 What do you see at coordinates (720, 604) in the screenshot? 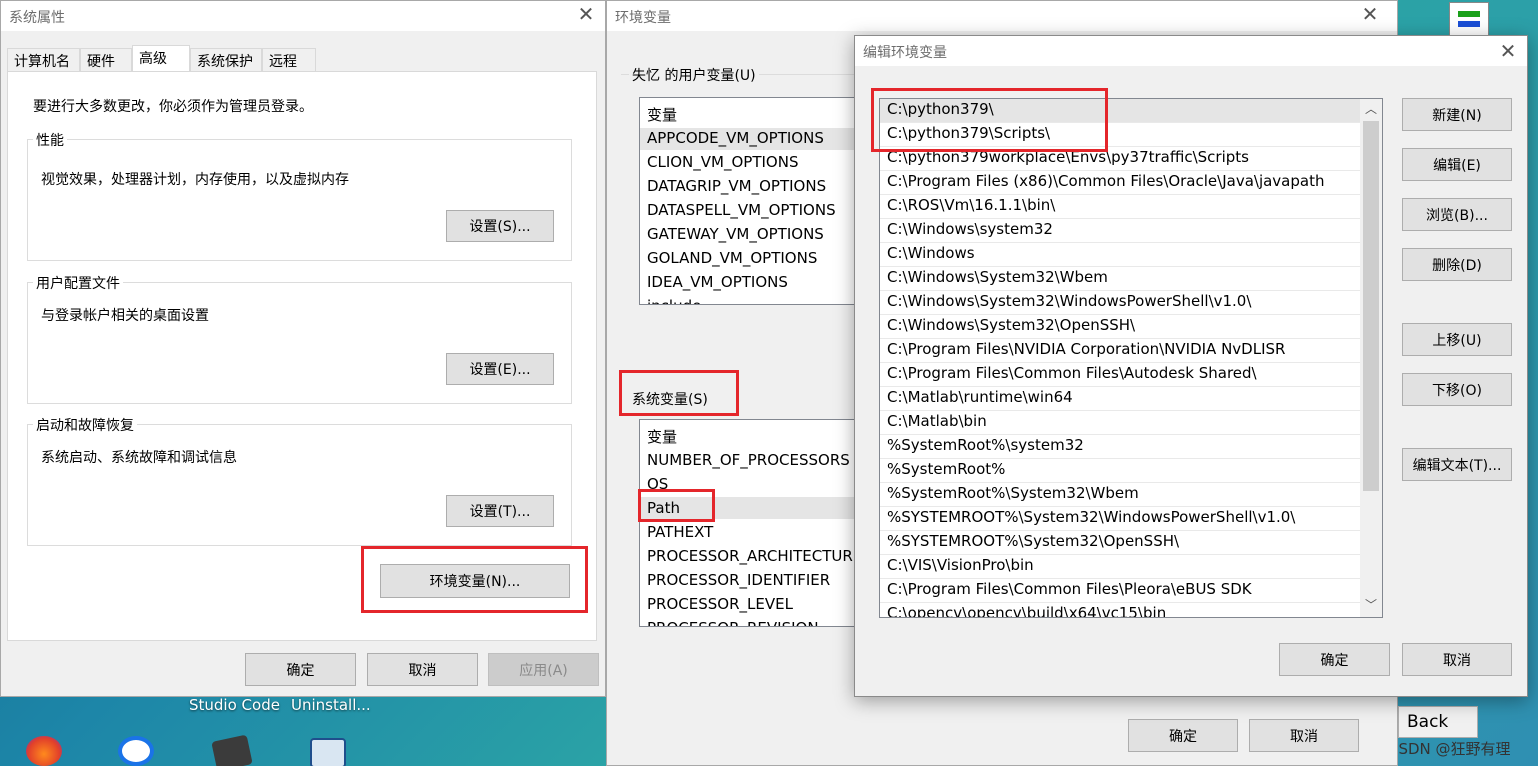
I see `list-item: PROCESSOR_LEVEL` at bounding box center [720, 604].